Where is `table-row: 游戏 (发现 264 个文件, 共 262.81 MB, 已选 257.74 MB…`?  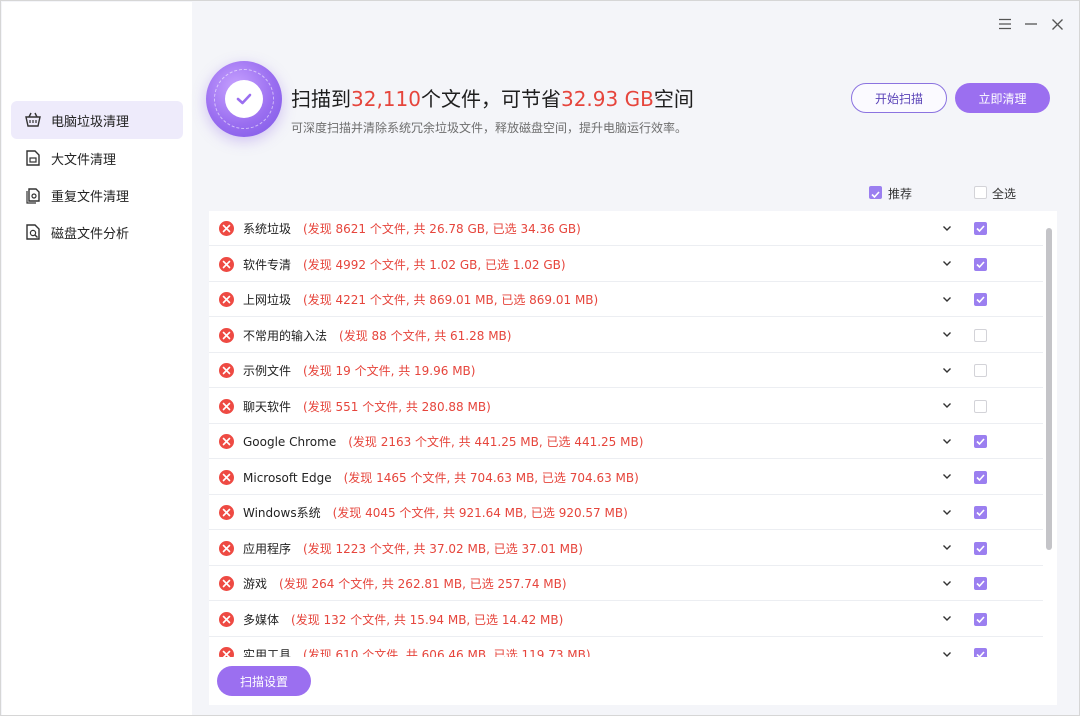 table-row: 游戏 (发现 264 个文件, 共 262.81 MB, 已选 257.74 MB… is located at coordinates (626, 583).